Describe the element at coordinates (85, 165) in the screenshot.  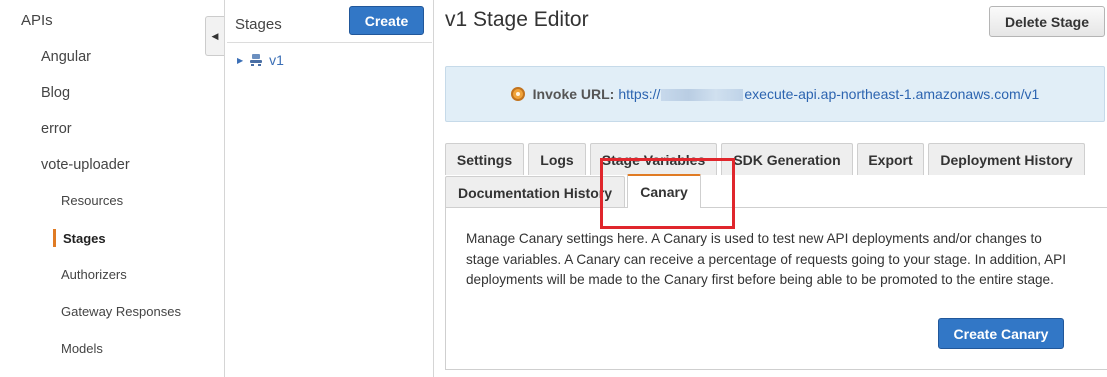
I see `nav-api-vote-uploader: vote-uploader` at that location.